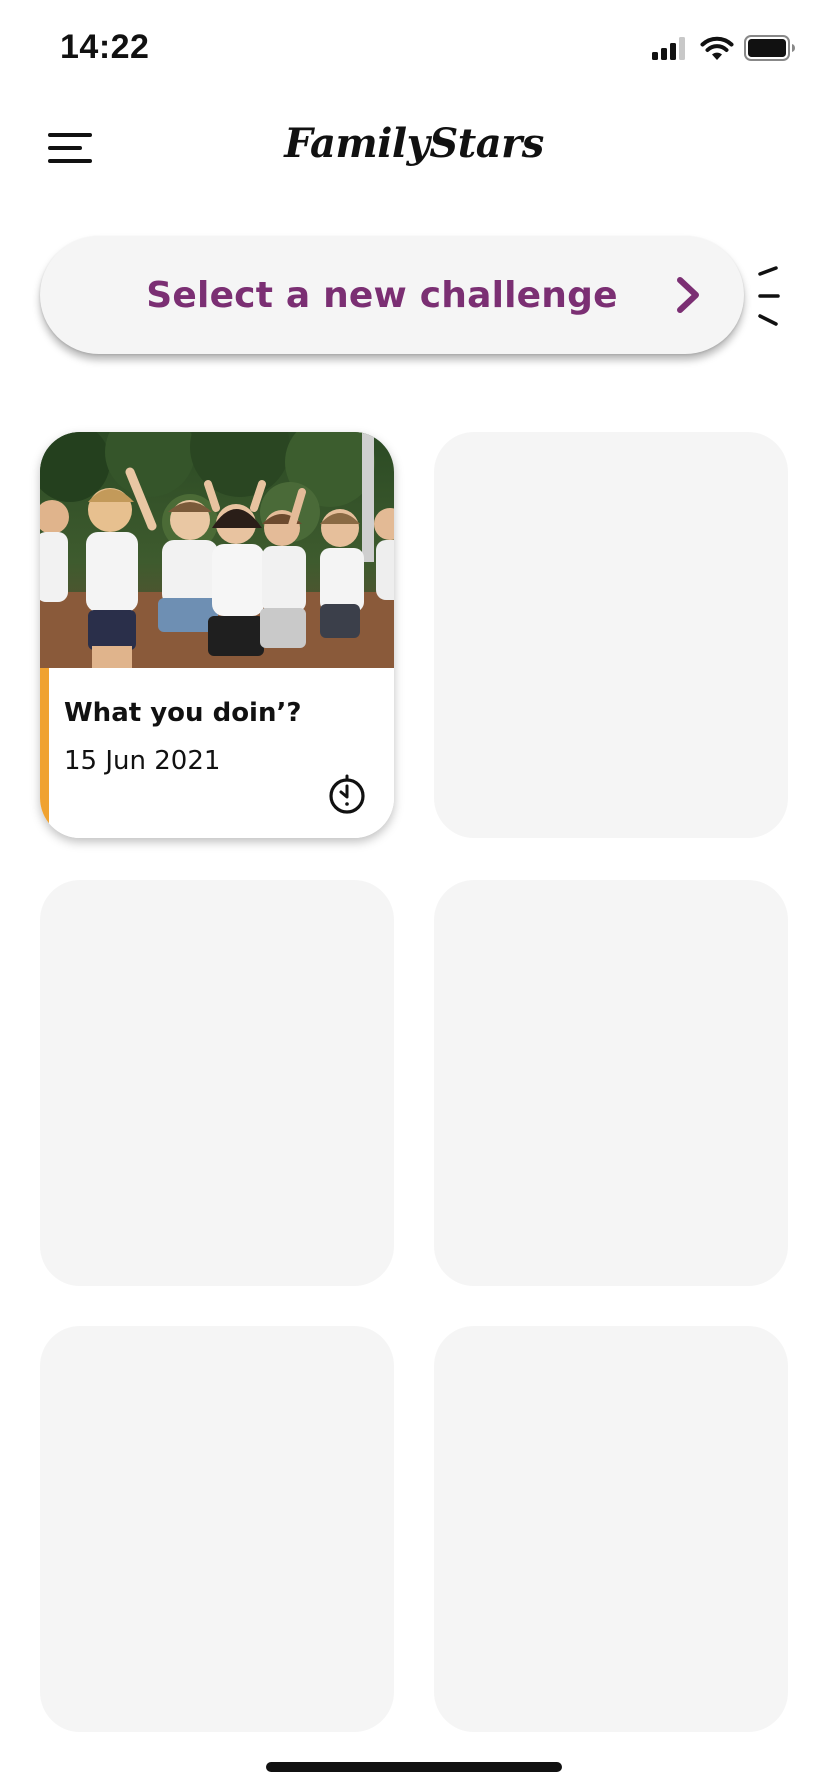  I want to click on app-header: FamilyStars, so click(414, 148).